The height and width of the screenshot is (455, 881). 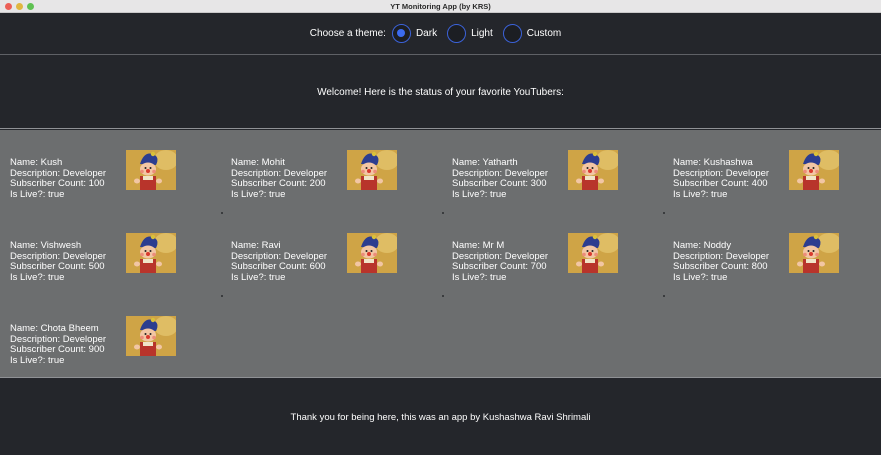 I want to click on theme-label: Choose a theme:, so click(x=347, y=33).